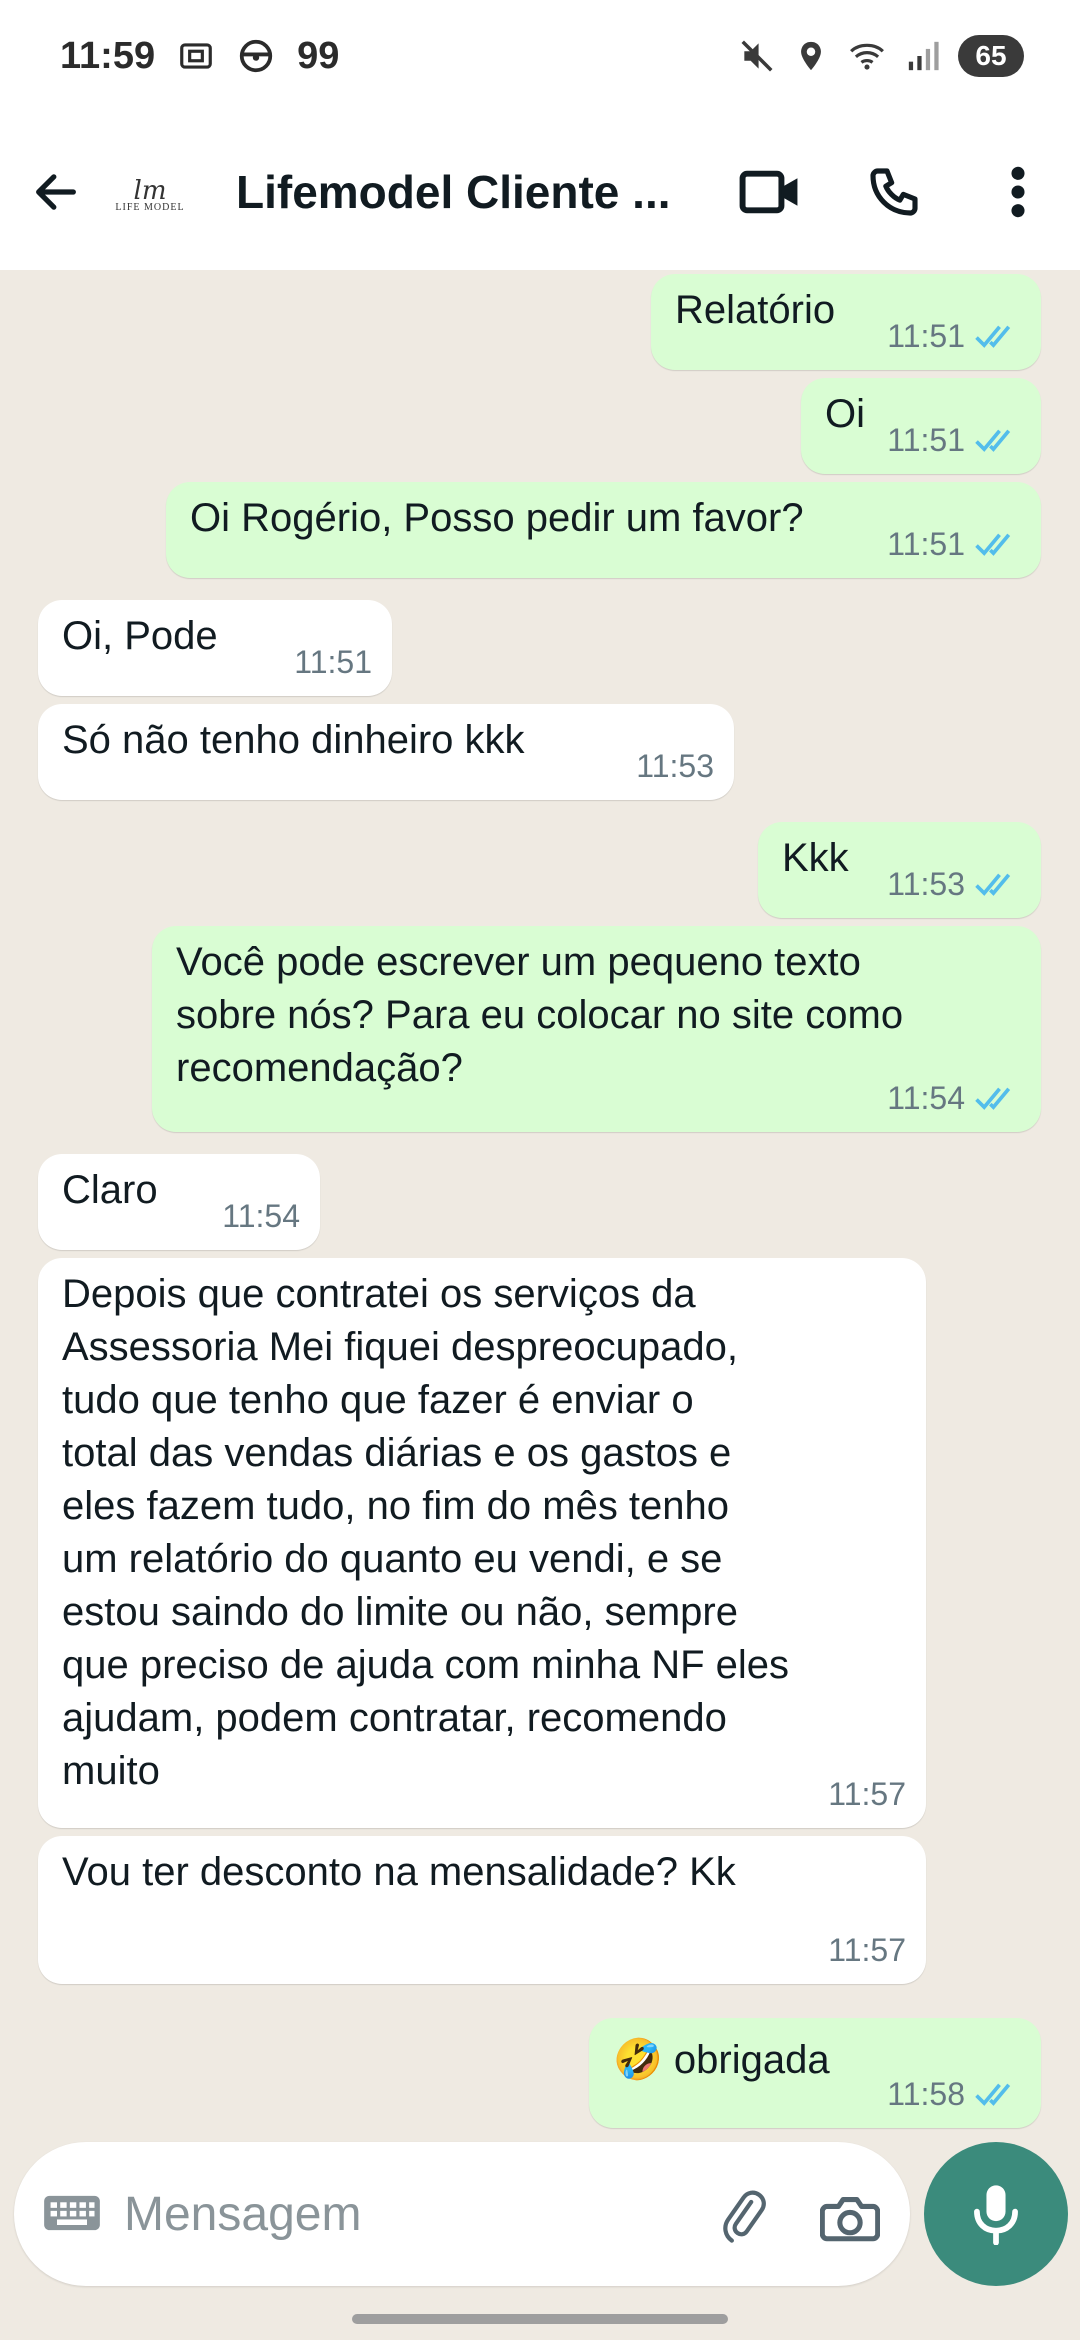 The height and width of the screenshot is (2340, 1080). I want to click on more-options-button, so click(1018, 192).